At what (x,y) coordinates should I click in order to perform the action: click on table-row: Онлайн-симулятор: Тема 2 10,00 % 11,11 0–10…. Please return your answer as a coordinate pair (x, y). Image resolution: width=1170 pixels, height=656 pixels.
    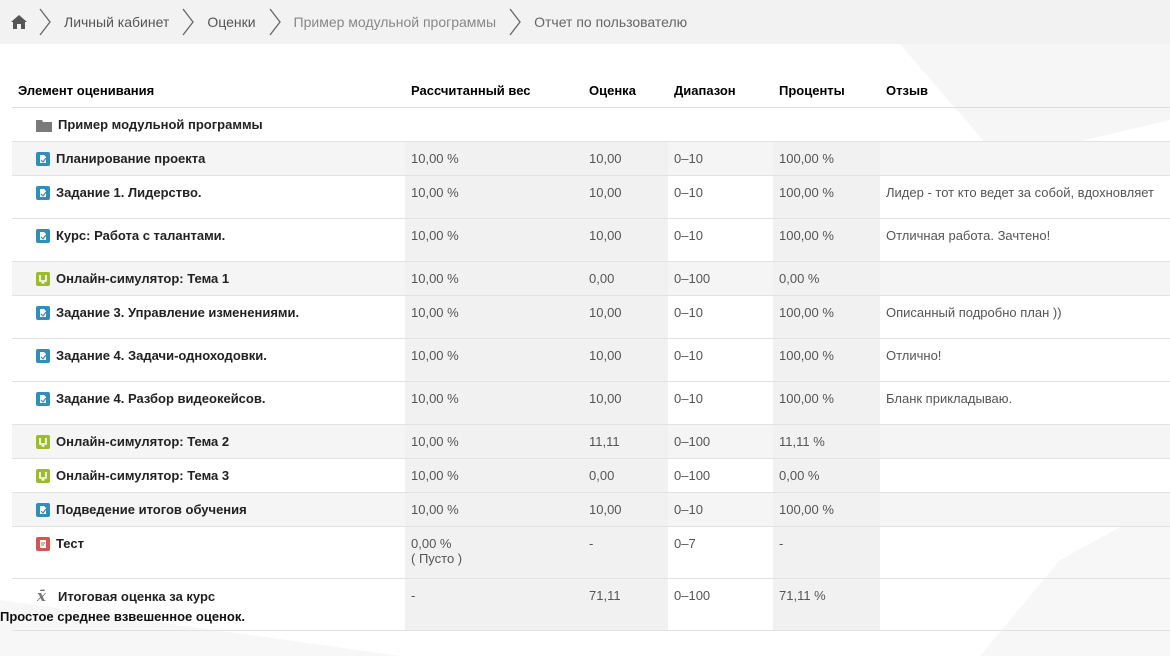
    Looking at the image, I should click on (591, 441).